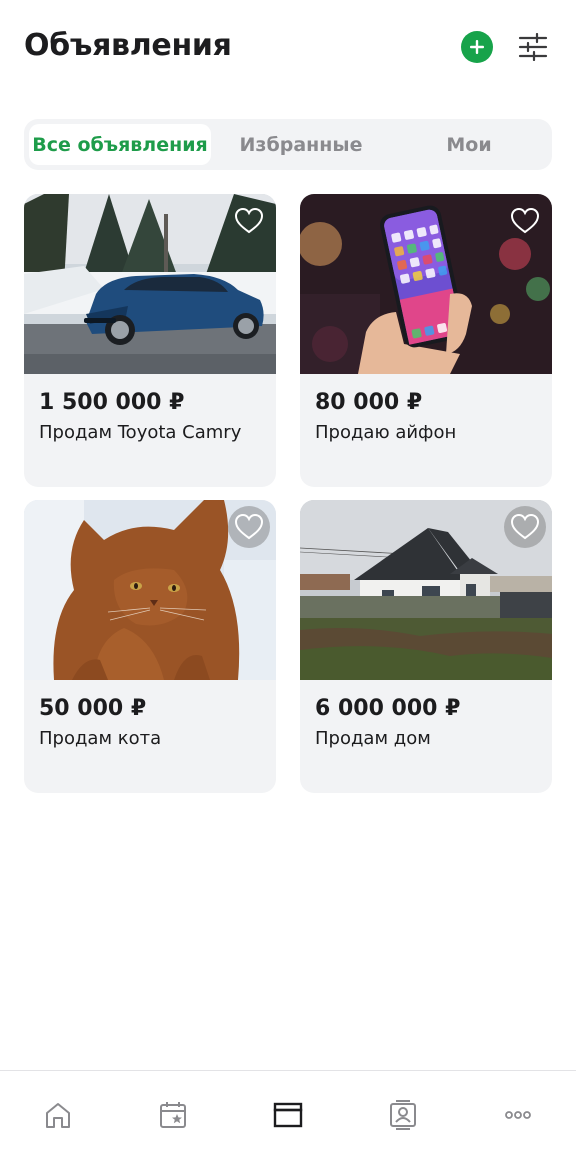 This screenshot has height=1159, width=576. What do you see at coordinates (100, 738) in the screenshot?
I see `listing-title: Продам кота` at bounding box center [100, 738].